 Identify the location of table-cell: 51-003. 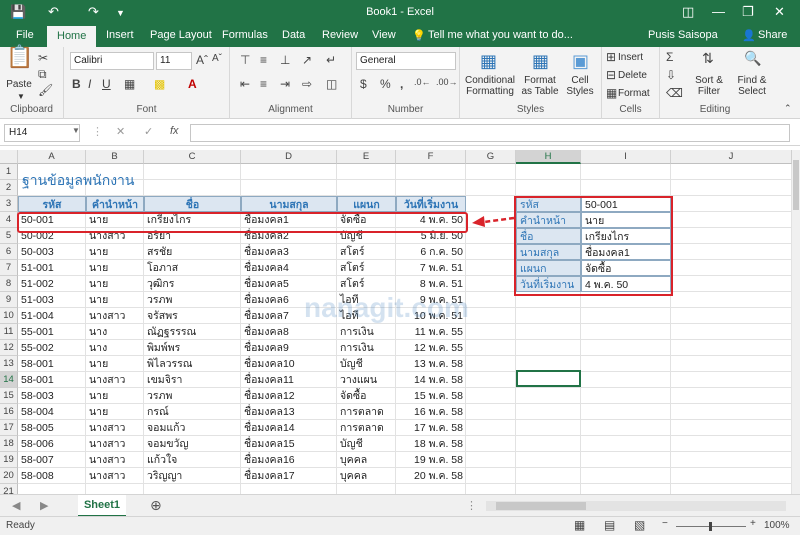
(52, 300).